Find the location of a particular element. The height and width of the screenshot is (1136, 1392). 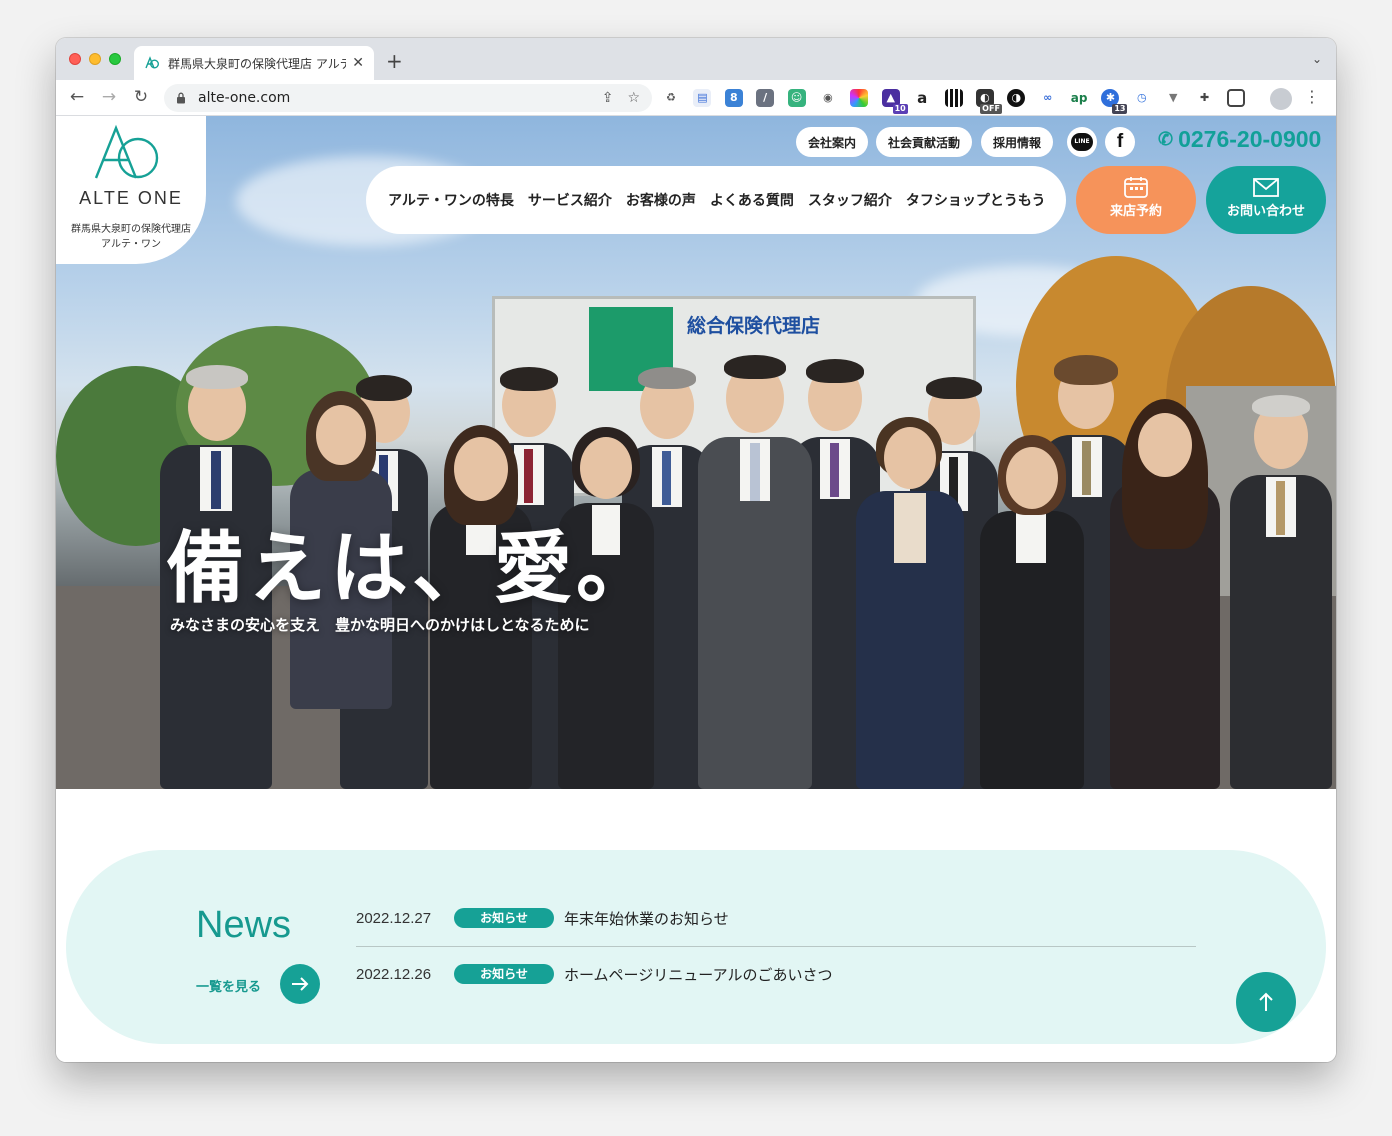

graduation-extension-icon: ▲ 10 is located at coordinates (894, 101).